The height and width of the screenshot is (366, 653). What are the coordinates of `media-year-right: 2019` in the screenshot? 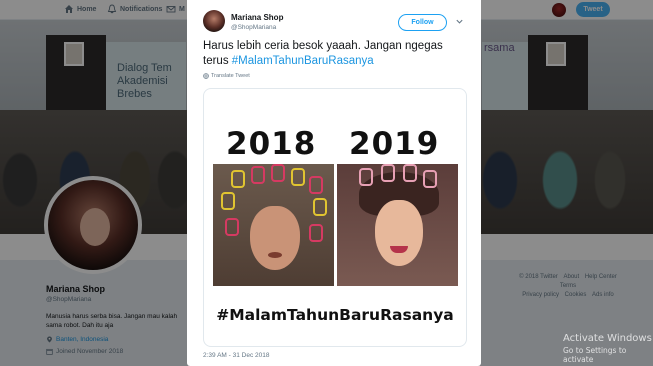 It's located at (394, 144).